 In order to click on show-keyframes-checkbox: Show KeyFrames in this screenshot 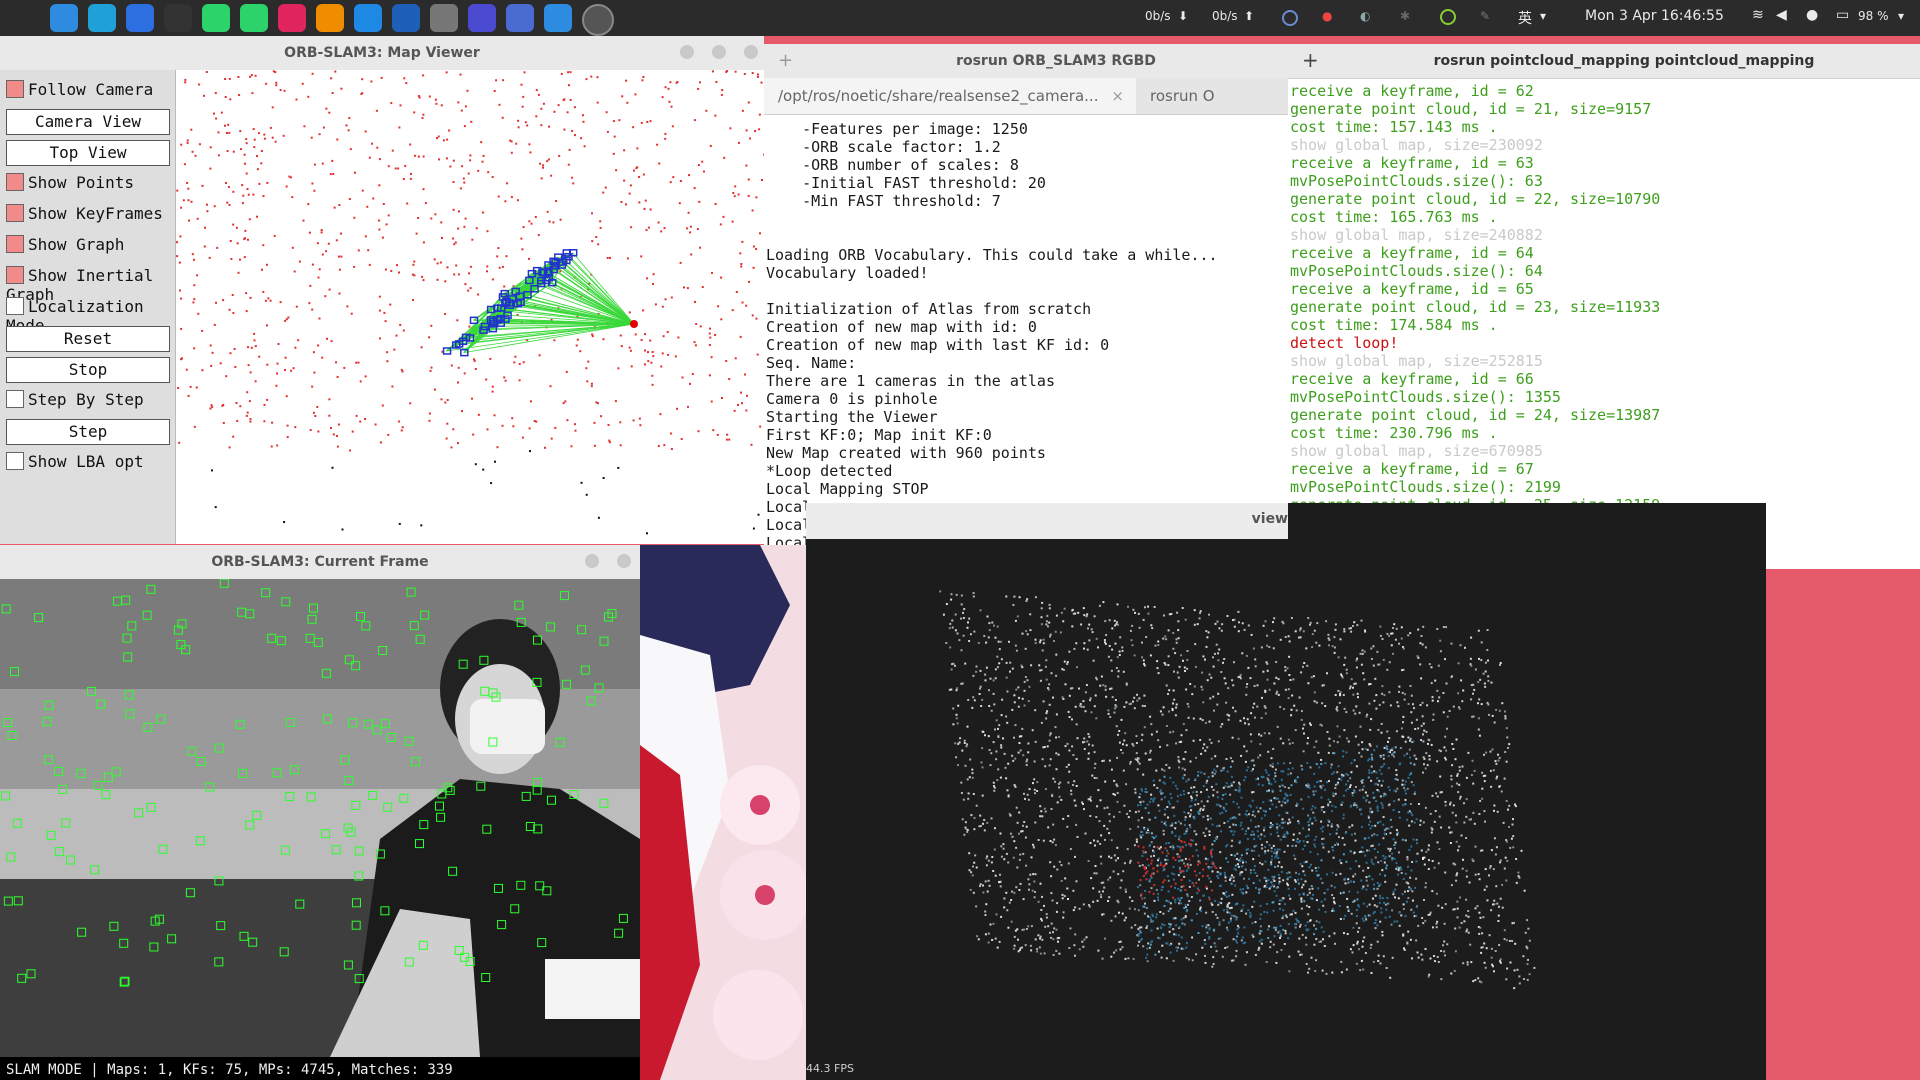, I will do `click(84, 213)`.